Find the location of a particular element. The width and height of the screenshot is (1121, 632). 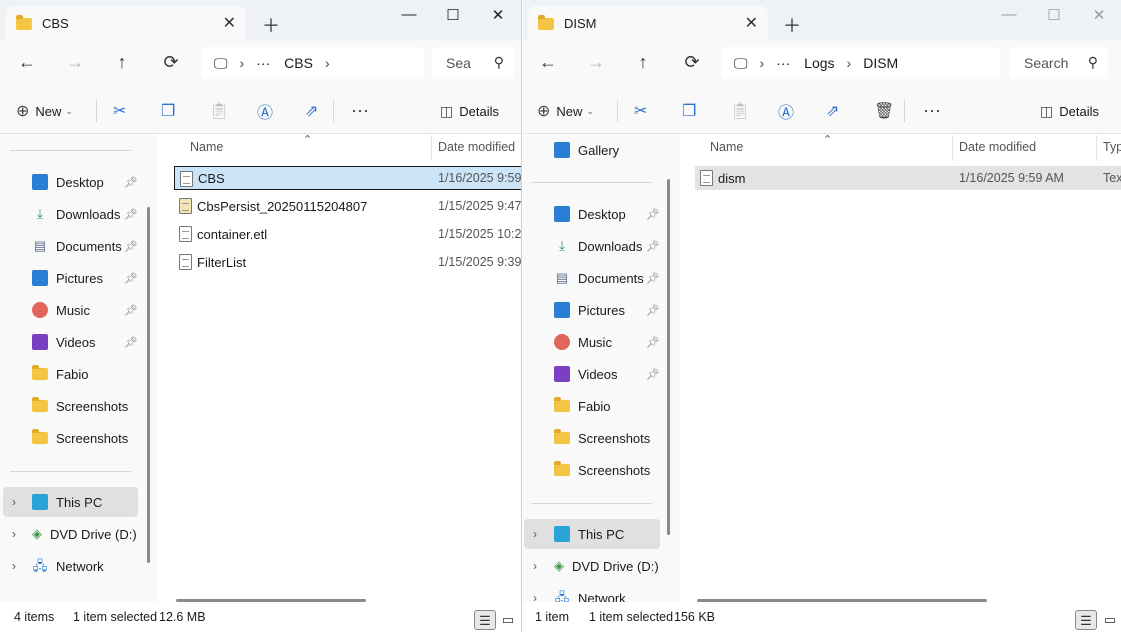

sidebar-item-network: › 🖧 Network is located at coordinates (70, 566).